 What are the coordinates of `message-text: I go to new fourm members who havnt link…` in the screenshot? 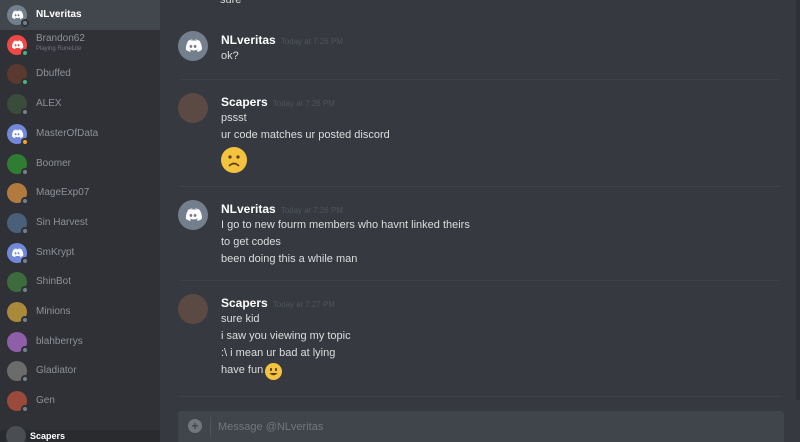 It's located at (345, 225).